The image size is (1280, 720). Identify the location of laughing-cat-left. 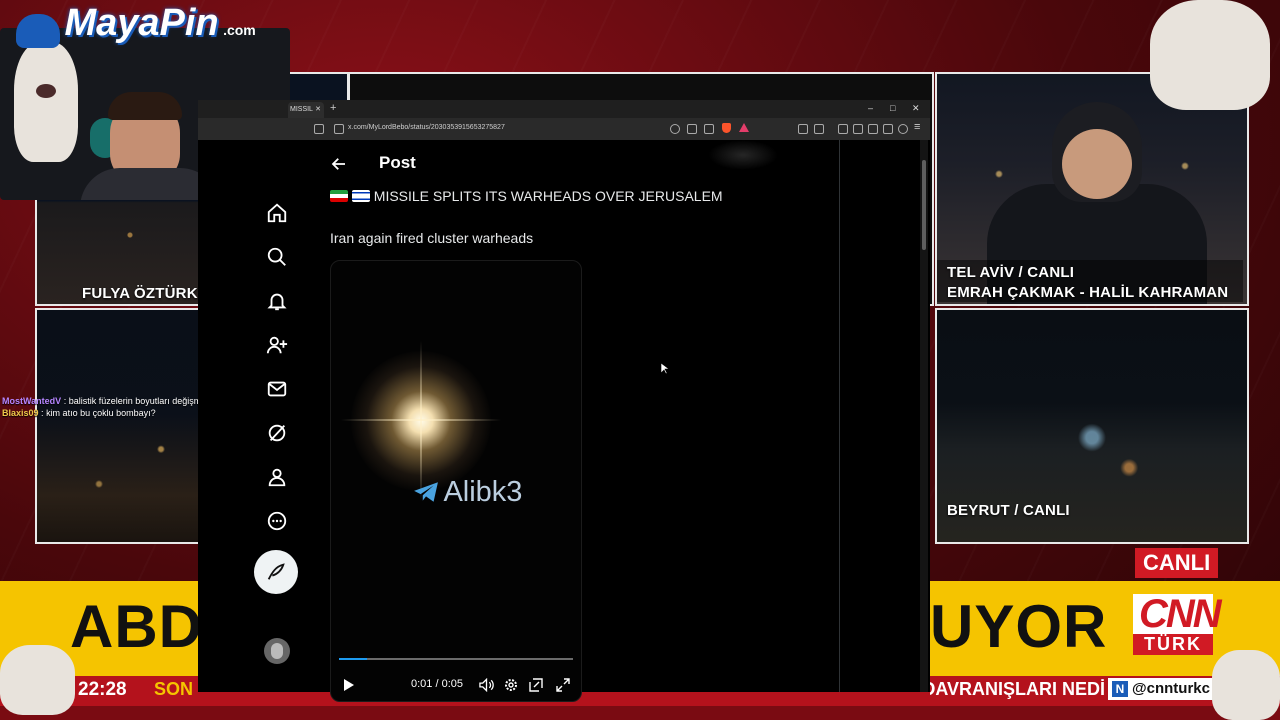
(46, 102).